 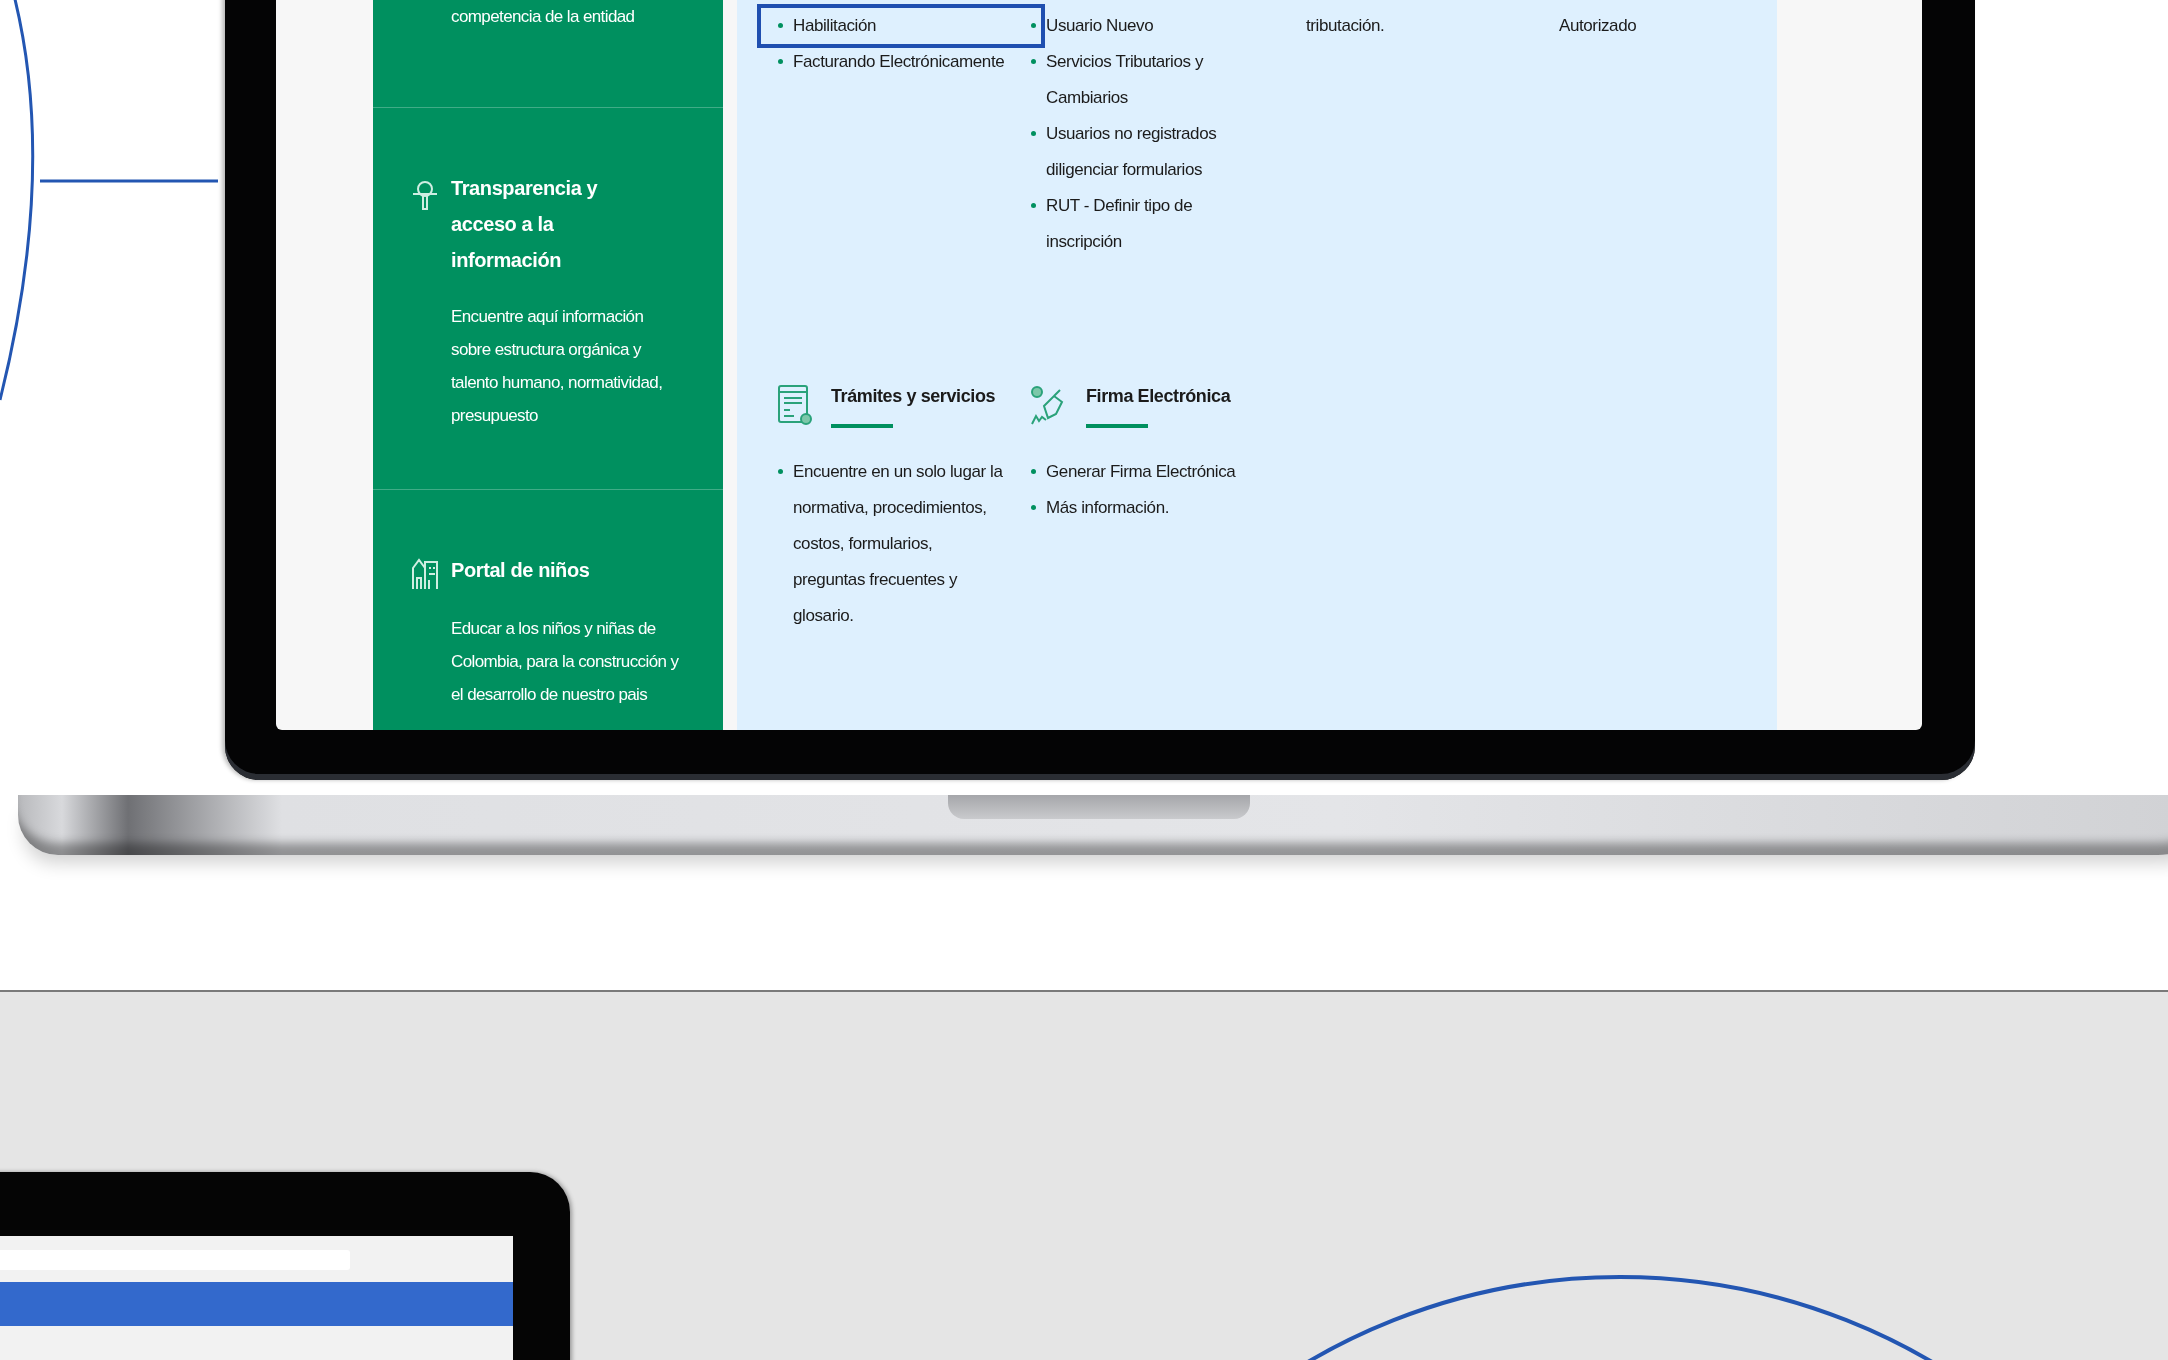 What do you see at coordinates (425, 195) in the screenshot?
I see `magnifier-pin-icon` at bounding box center [425, 195].